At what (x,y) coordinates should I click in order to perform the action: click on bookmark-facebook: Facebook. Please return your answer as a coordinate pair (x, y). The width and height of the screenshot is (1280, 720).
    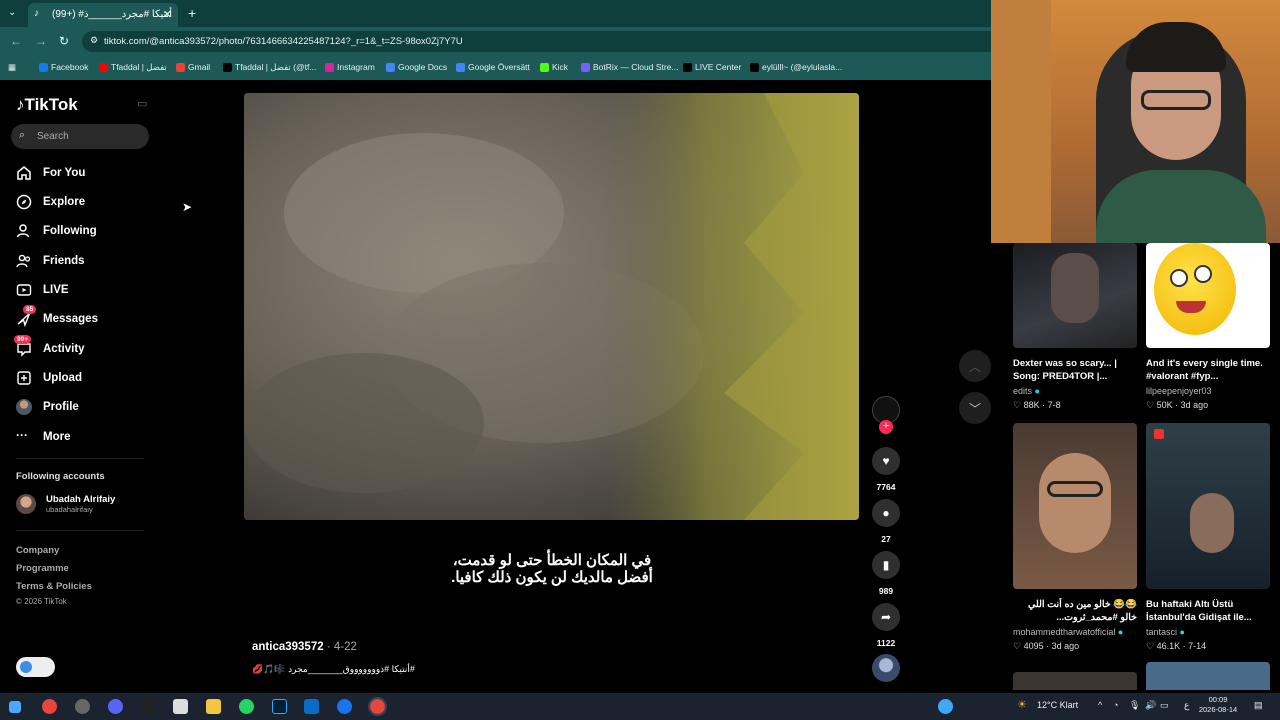
    Looking at the image, I should click on (63, 67).